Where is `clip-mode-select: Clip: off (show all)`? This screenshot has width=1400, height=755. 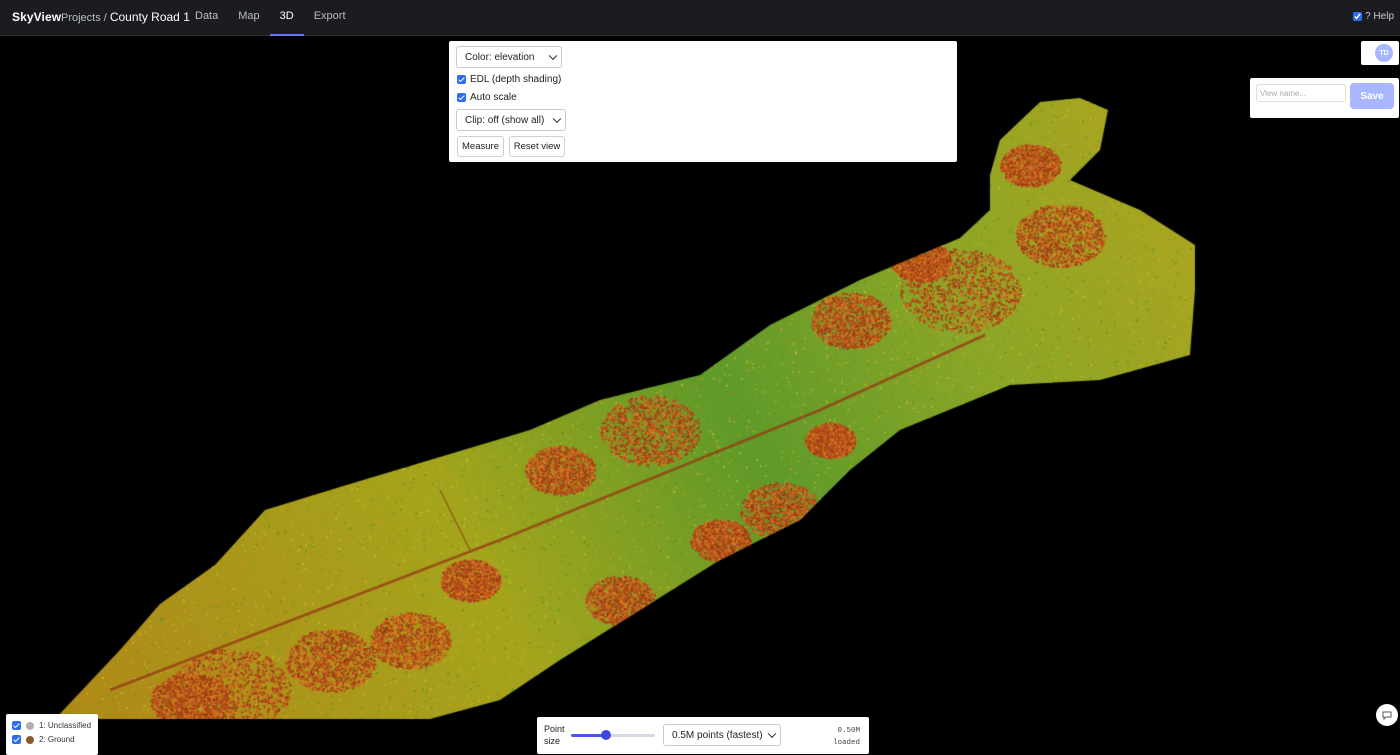
clip-mode-select: Clip: off (show all) is located at coordinates (511, 120).